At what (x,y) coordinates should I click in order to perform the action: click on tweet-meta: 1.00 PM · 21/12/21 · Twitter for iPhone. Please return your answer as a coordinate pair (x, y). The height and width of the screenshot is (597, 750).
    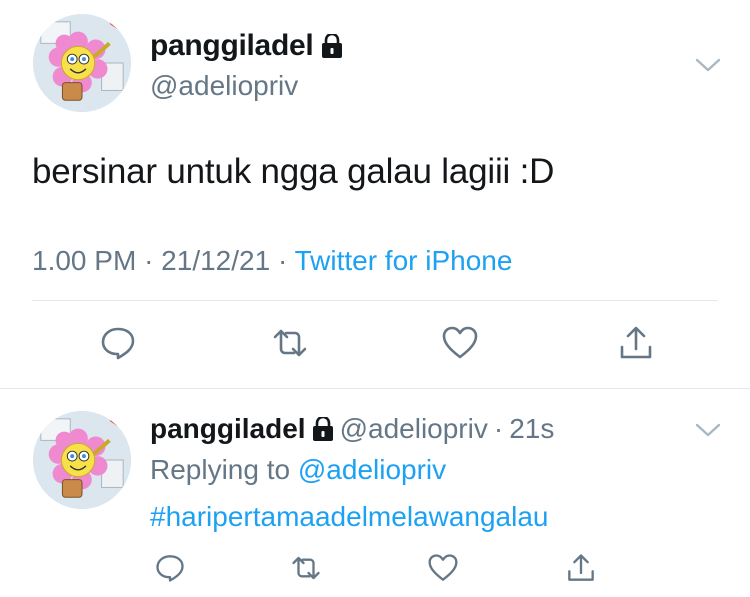
    Looking at the image, I should click on (272, 261).